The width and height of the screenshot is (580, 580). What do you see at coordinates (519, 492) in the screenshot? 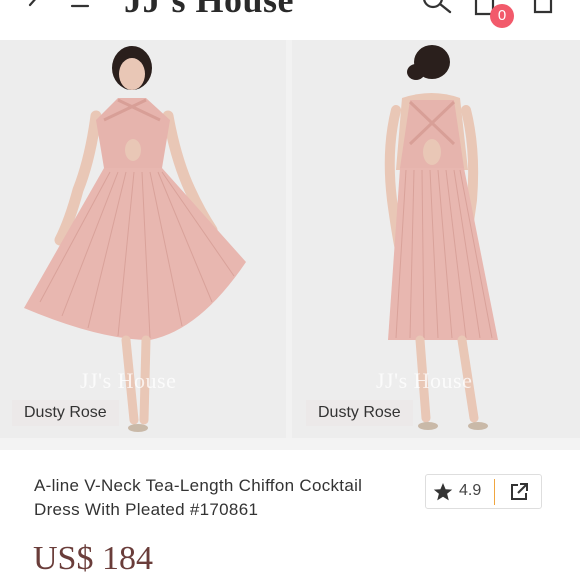
I see `share-icon` at bounding box center [519, 492].